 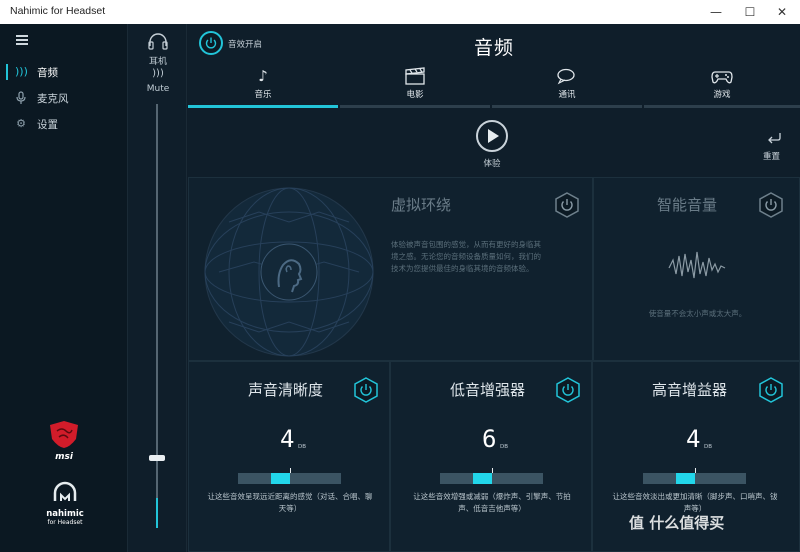 I want to click on treble-boost-power-button, so click(x=771, y=390).